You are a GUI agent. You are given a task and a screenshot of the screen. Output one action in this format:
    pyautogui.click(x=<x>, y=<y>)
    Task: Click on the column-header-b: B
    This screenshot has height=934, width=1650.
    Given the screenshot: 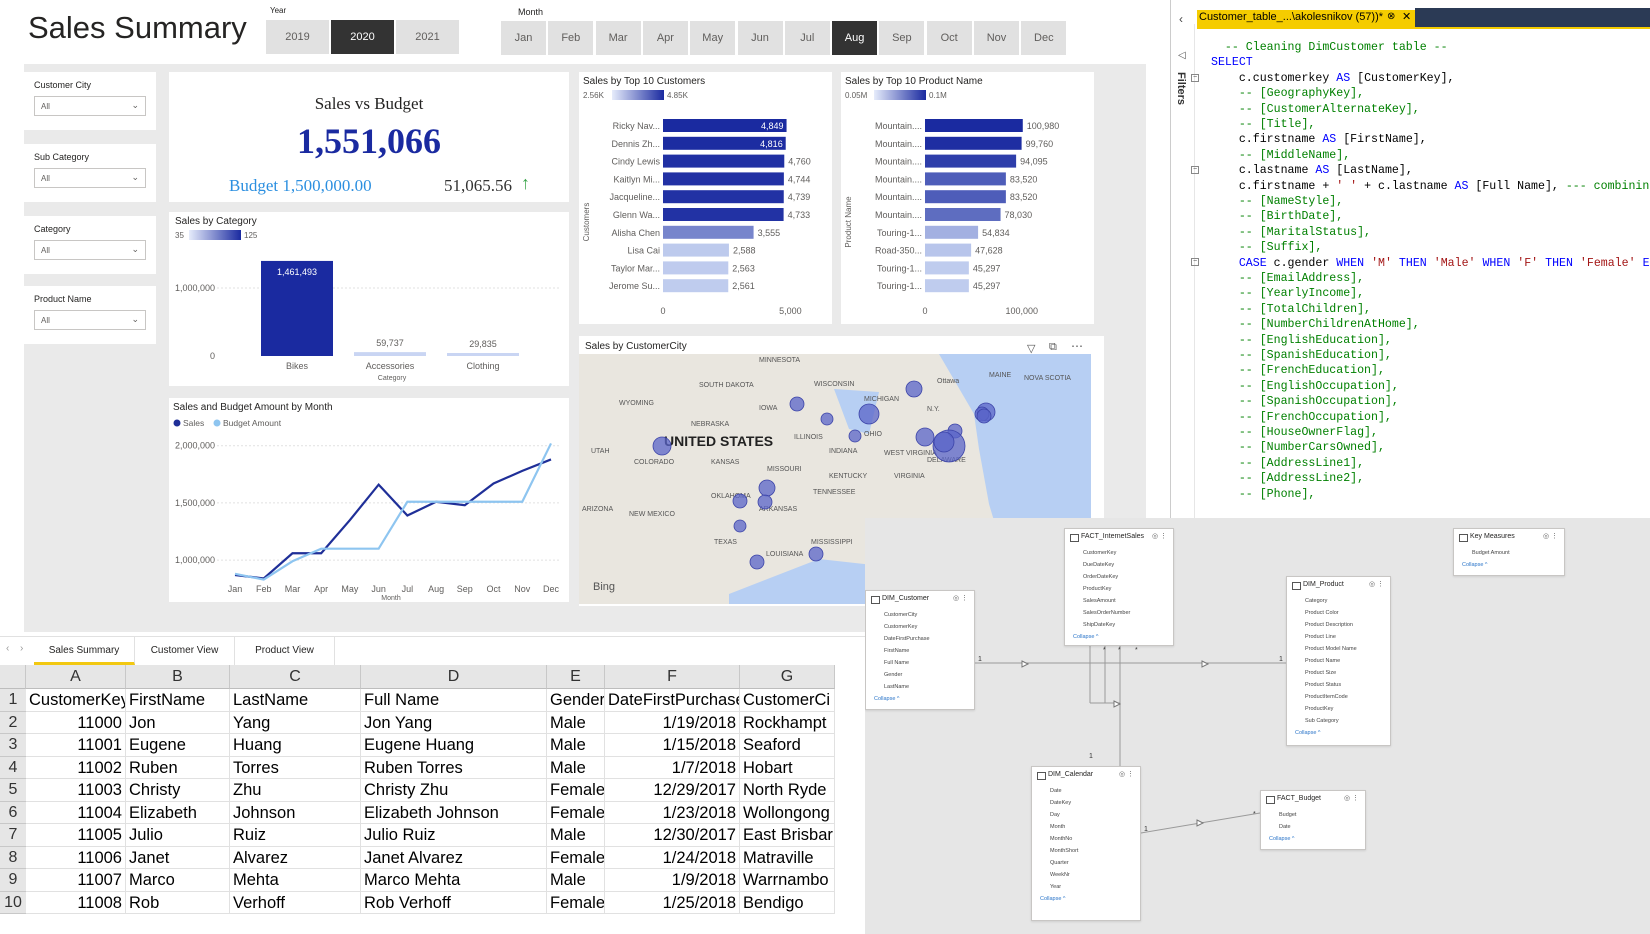 What is the action you would take?
    pyautogui.click(x=178, y=677)
    